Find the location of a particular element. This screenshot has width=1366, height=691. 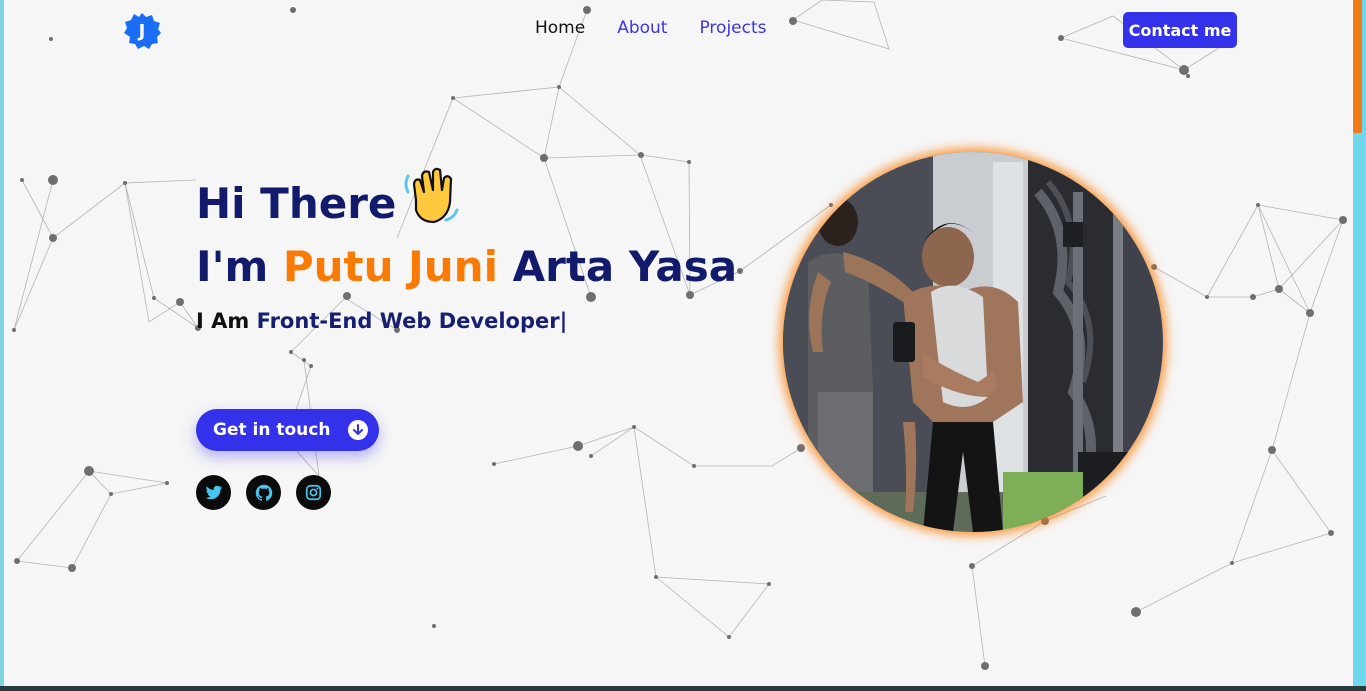

taskbar-edge is located at coordinates (683, 688).